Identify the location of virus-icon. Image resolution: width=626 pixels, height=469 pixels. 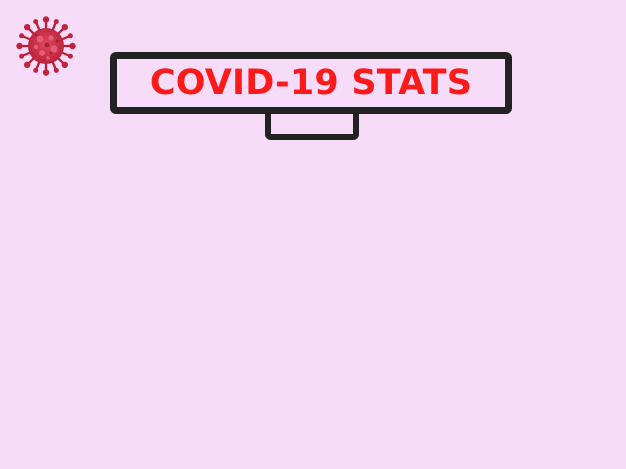
(46, 46).